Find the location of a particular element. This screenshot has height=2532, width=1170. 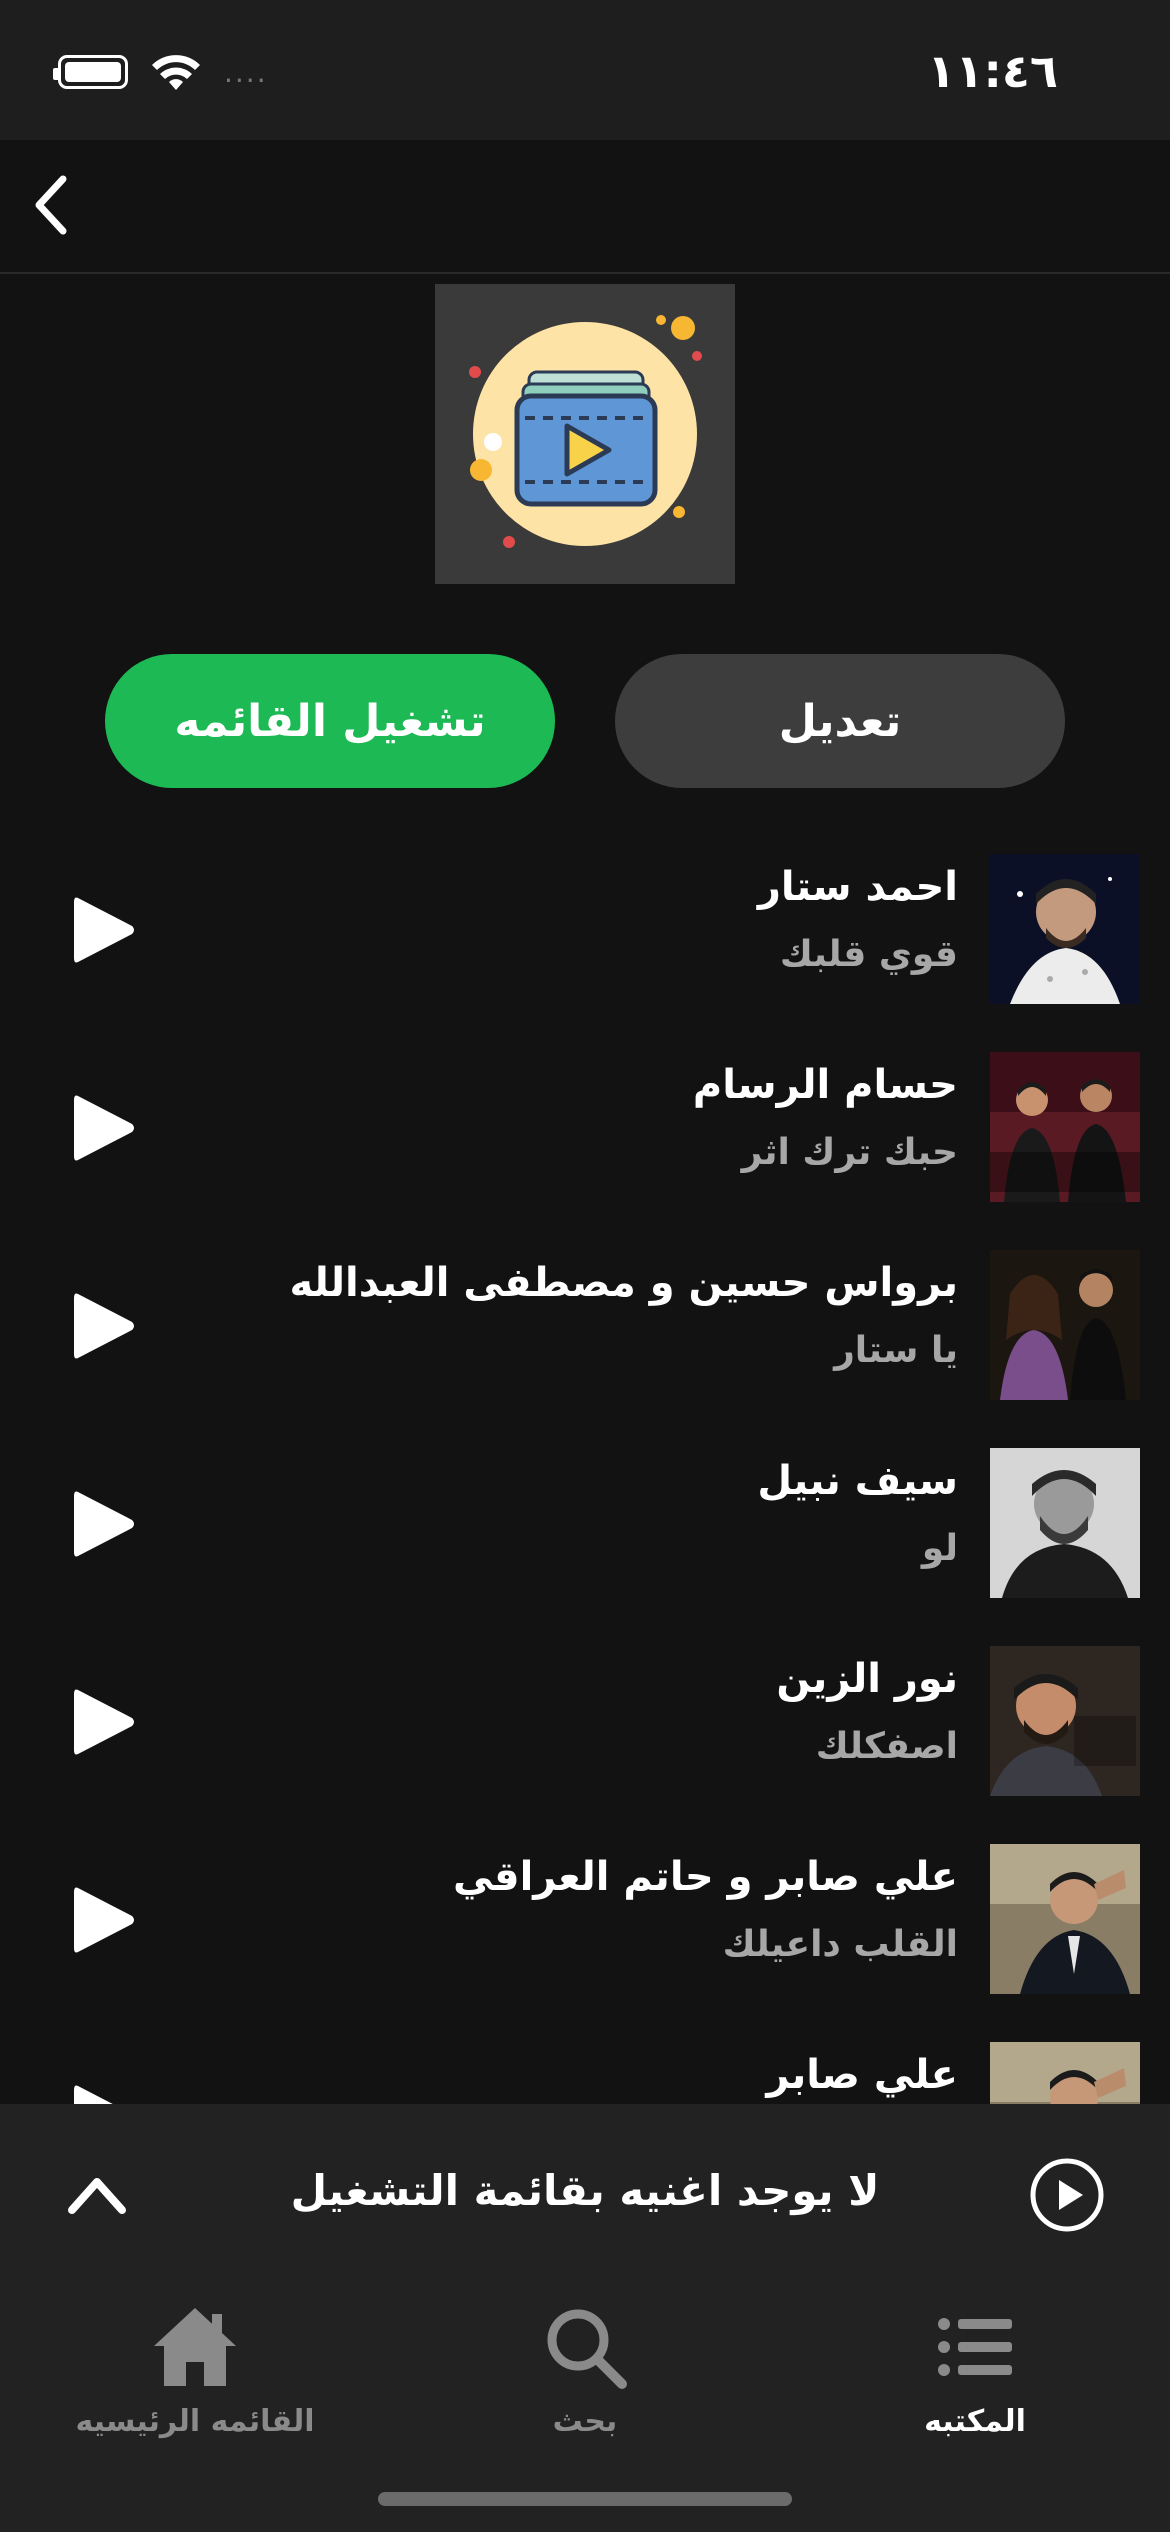

track-artist: نور الزين is located at coordinates (867, 1679).